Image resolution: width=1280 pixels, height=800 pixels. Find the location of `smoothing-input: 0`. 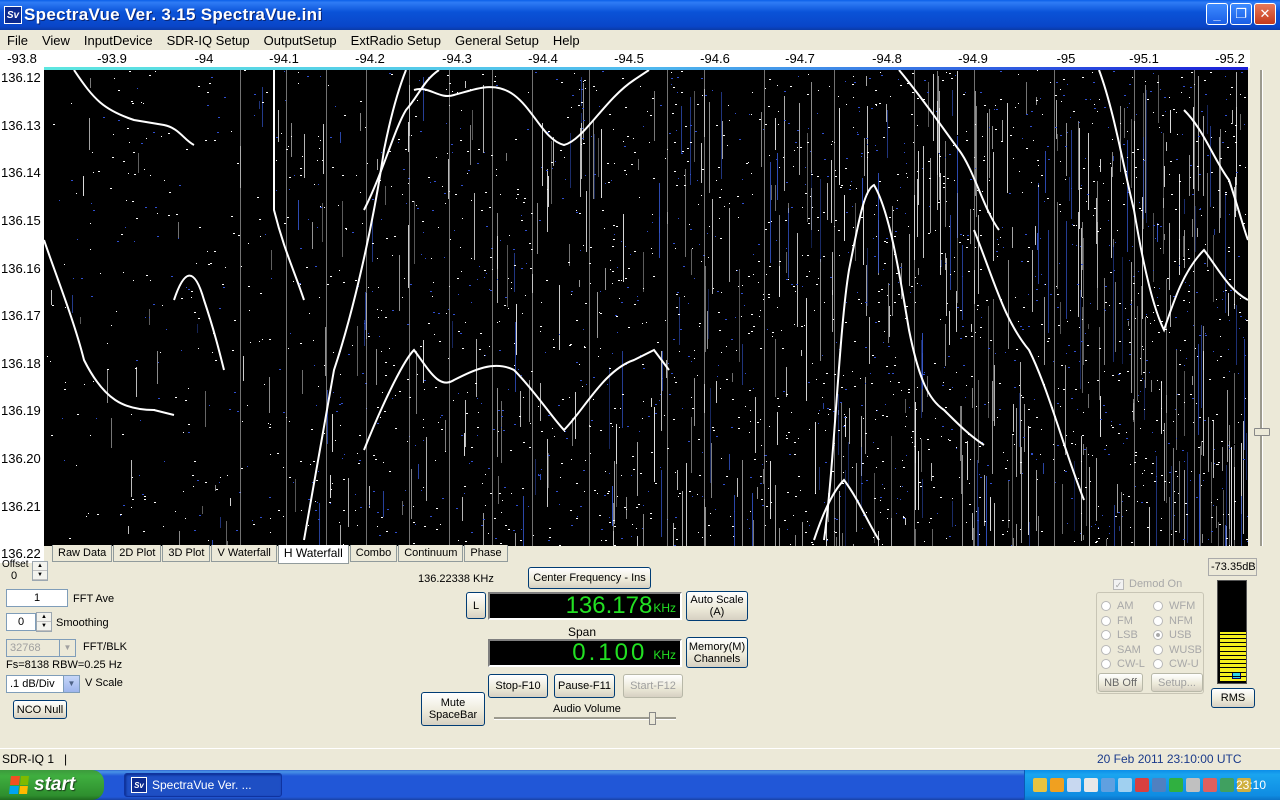

smoothing-input: 0 is located at coordinates (21, 622).